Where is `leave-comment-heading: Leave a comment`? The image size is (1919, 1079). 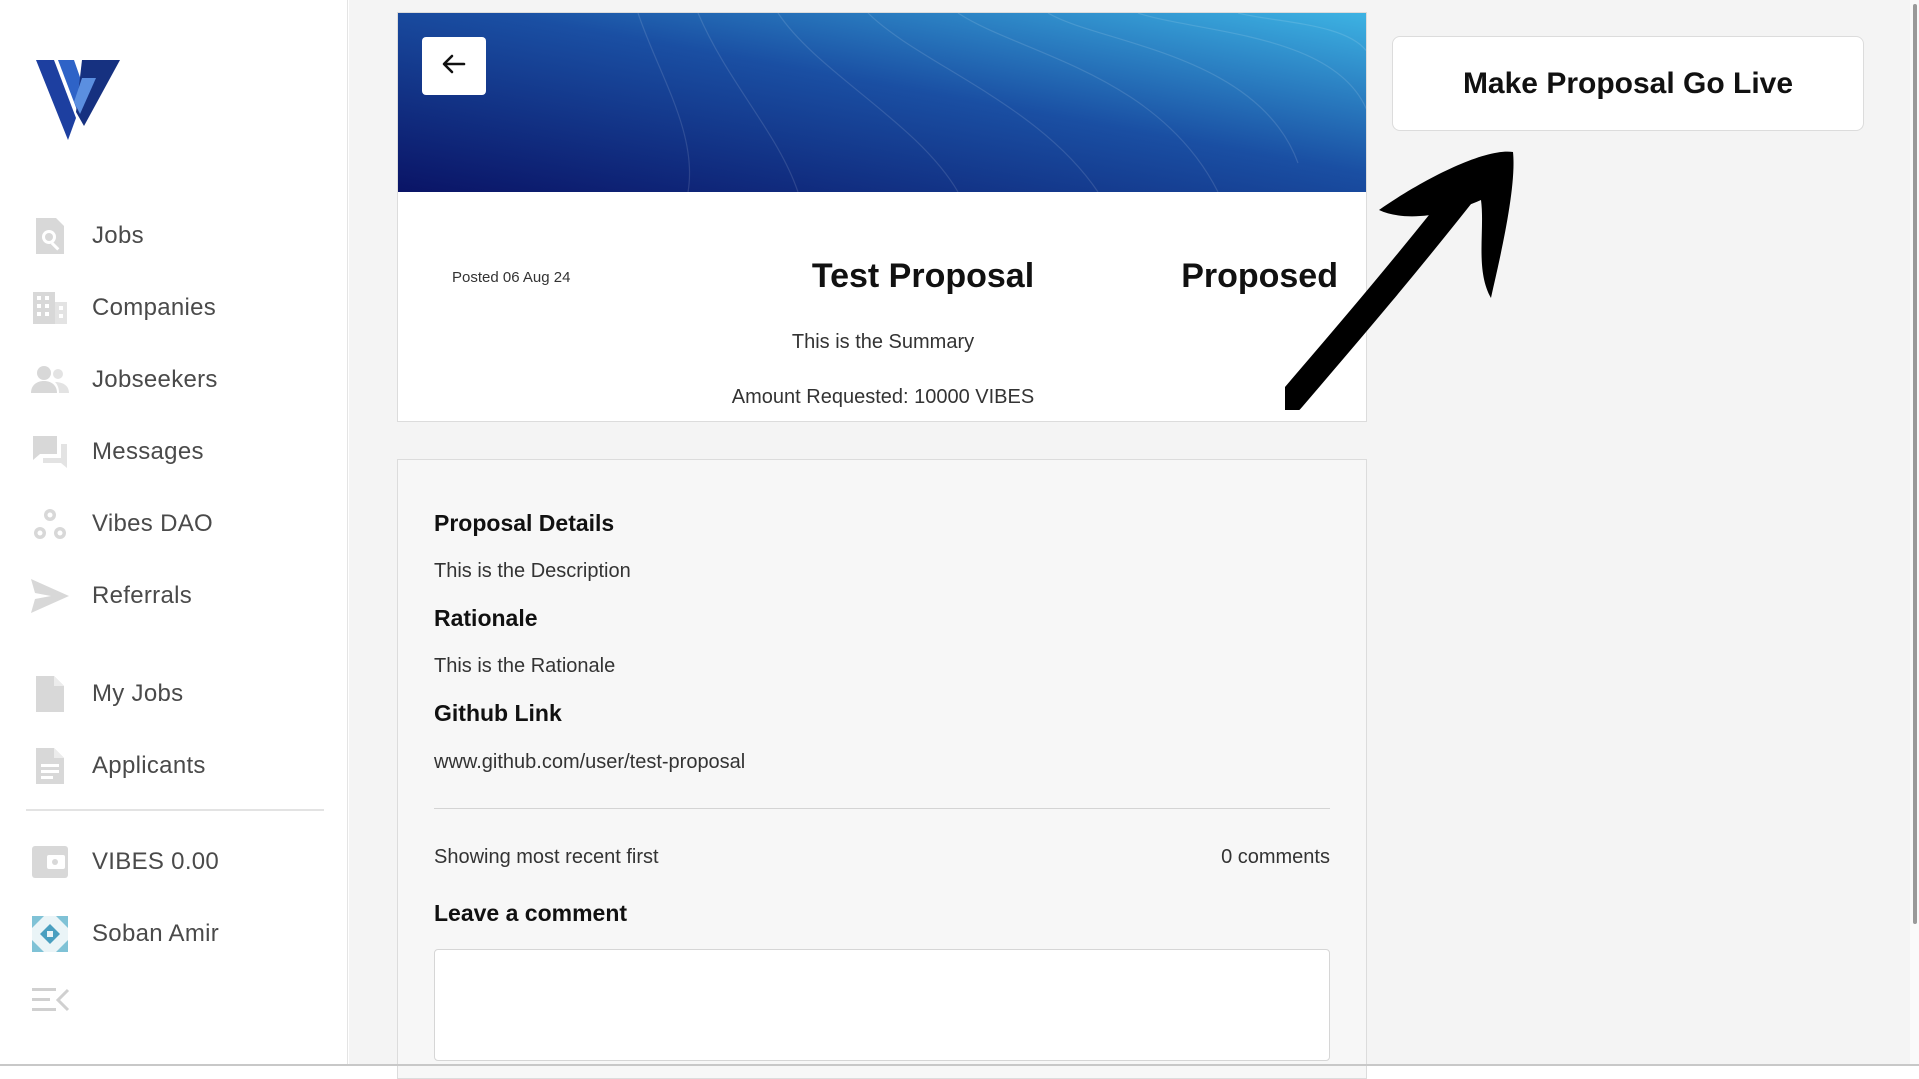 leave-comment-heading: Leave a comment is located at coordinates (531, 913).